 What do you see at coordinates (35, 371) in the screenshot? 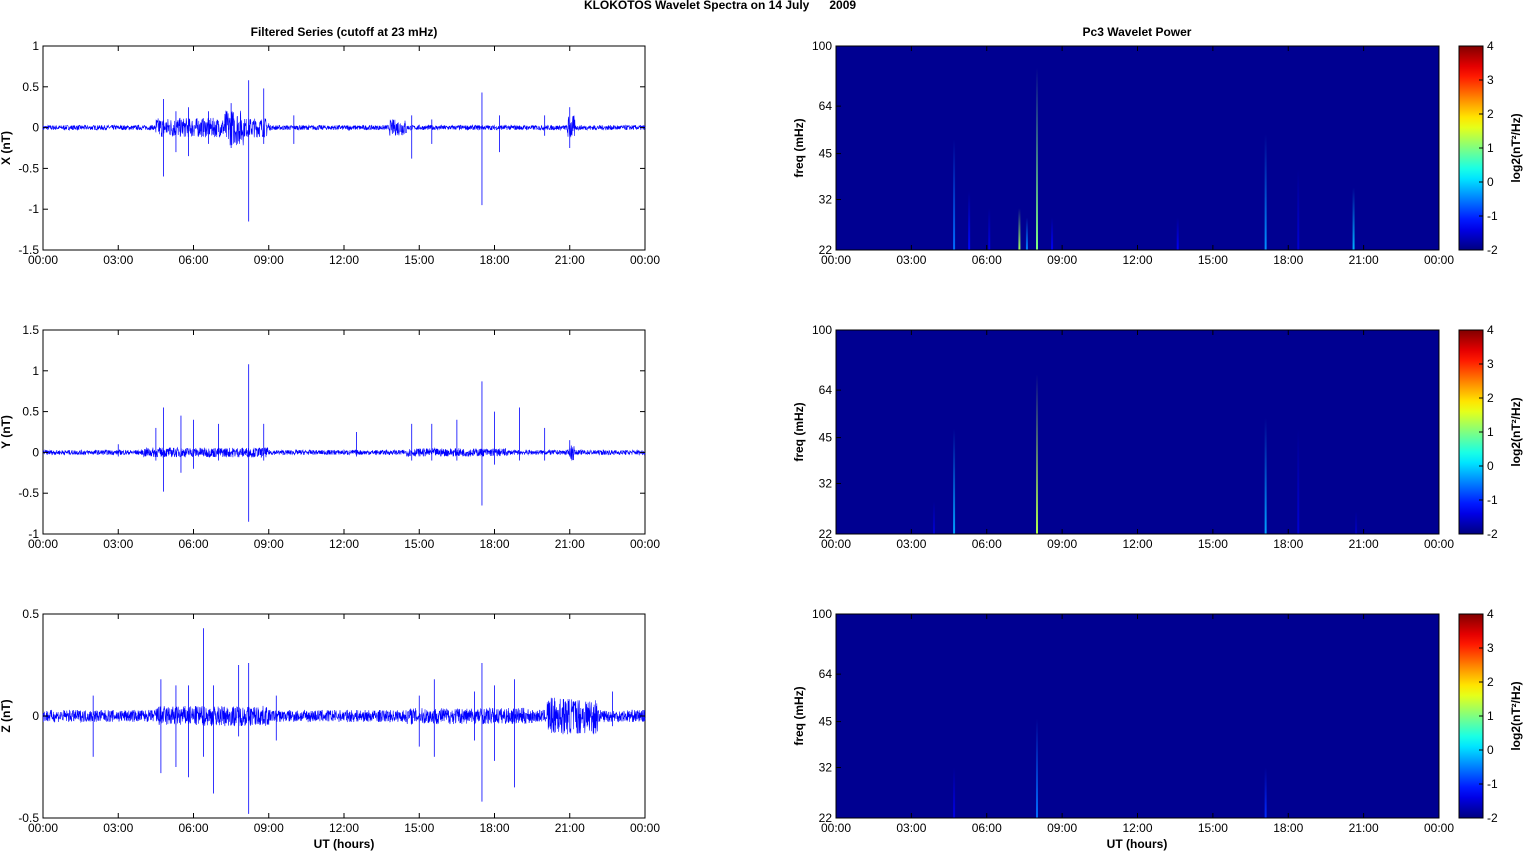
I see `y-tick-label: 1` at bounding box center [35, 371].